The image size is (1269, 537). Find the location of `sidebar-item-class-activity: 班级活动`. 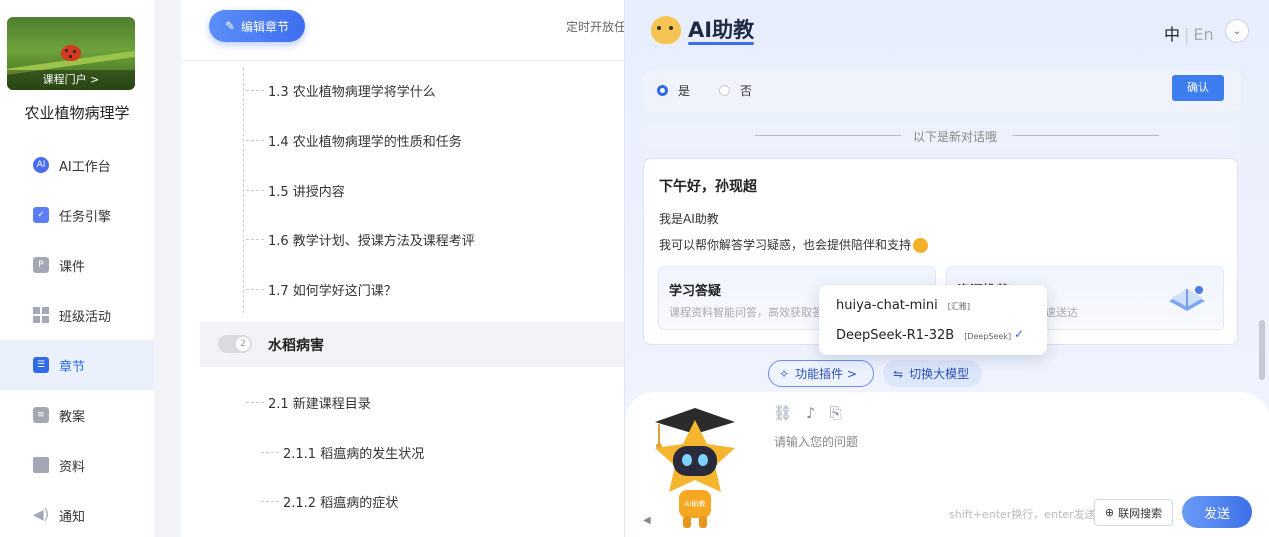

sidebar-item-class-activity: 班级活动 is located at coordinates (77, 315).